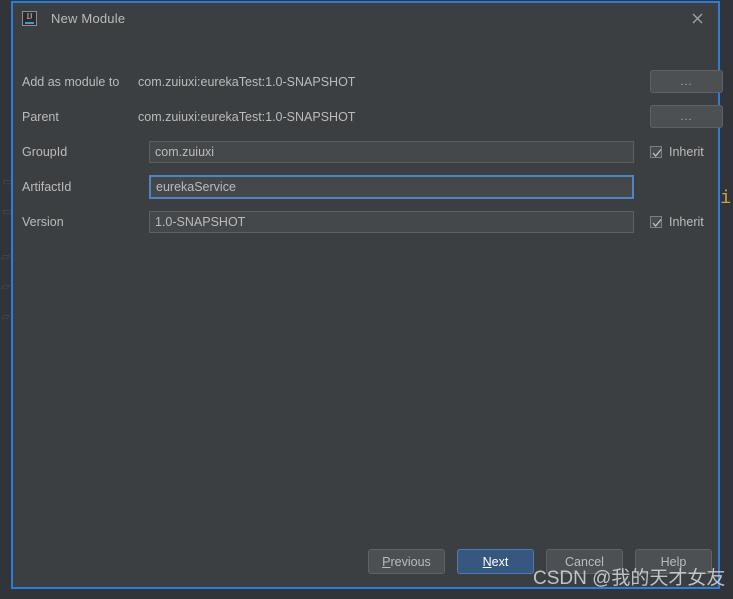 The width and height of the screenshot is (733, 599). I want to click on label-parent: Parent, so click(40, 117).